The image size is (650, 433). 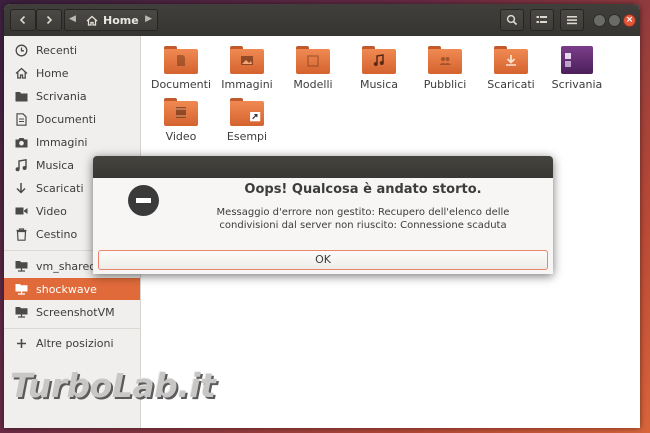 What do you see at coordinates (445, 84) in the screenshot?
I see `file-item-label: Pubblici` at bounding box center [445, 84].